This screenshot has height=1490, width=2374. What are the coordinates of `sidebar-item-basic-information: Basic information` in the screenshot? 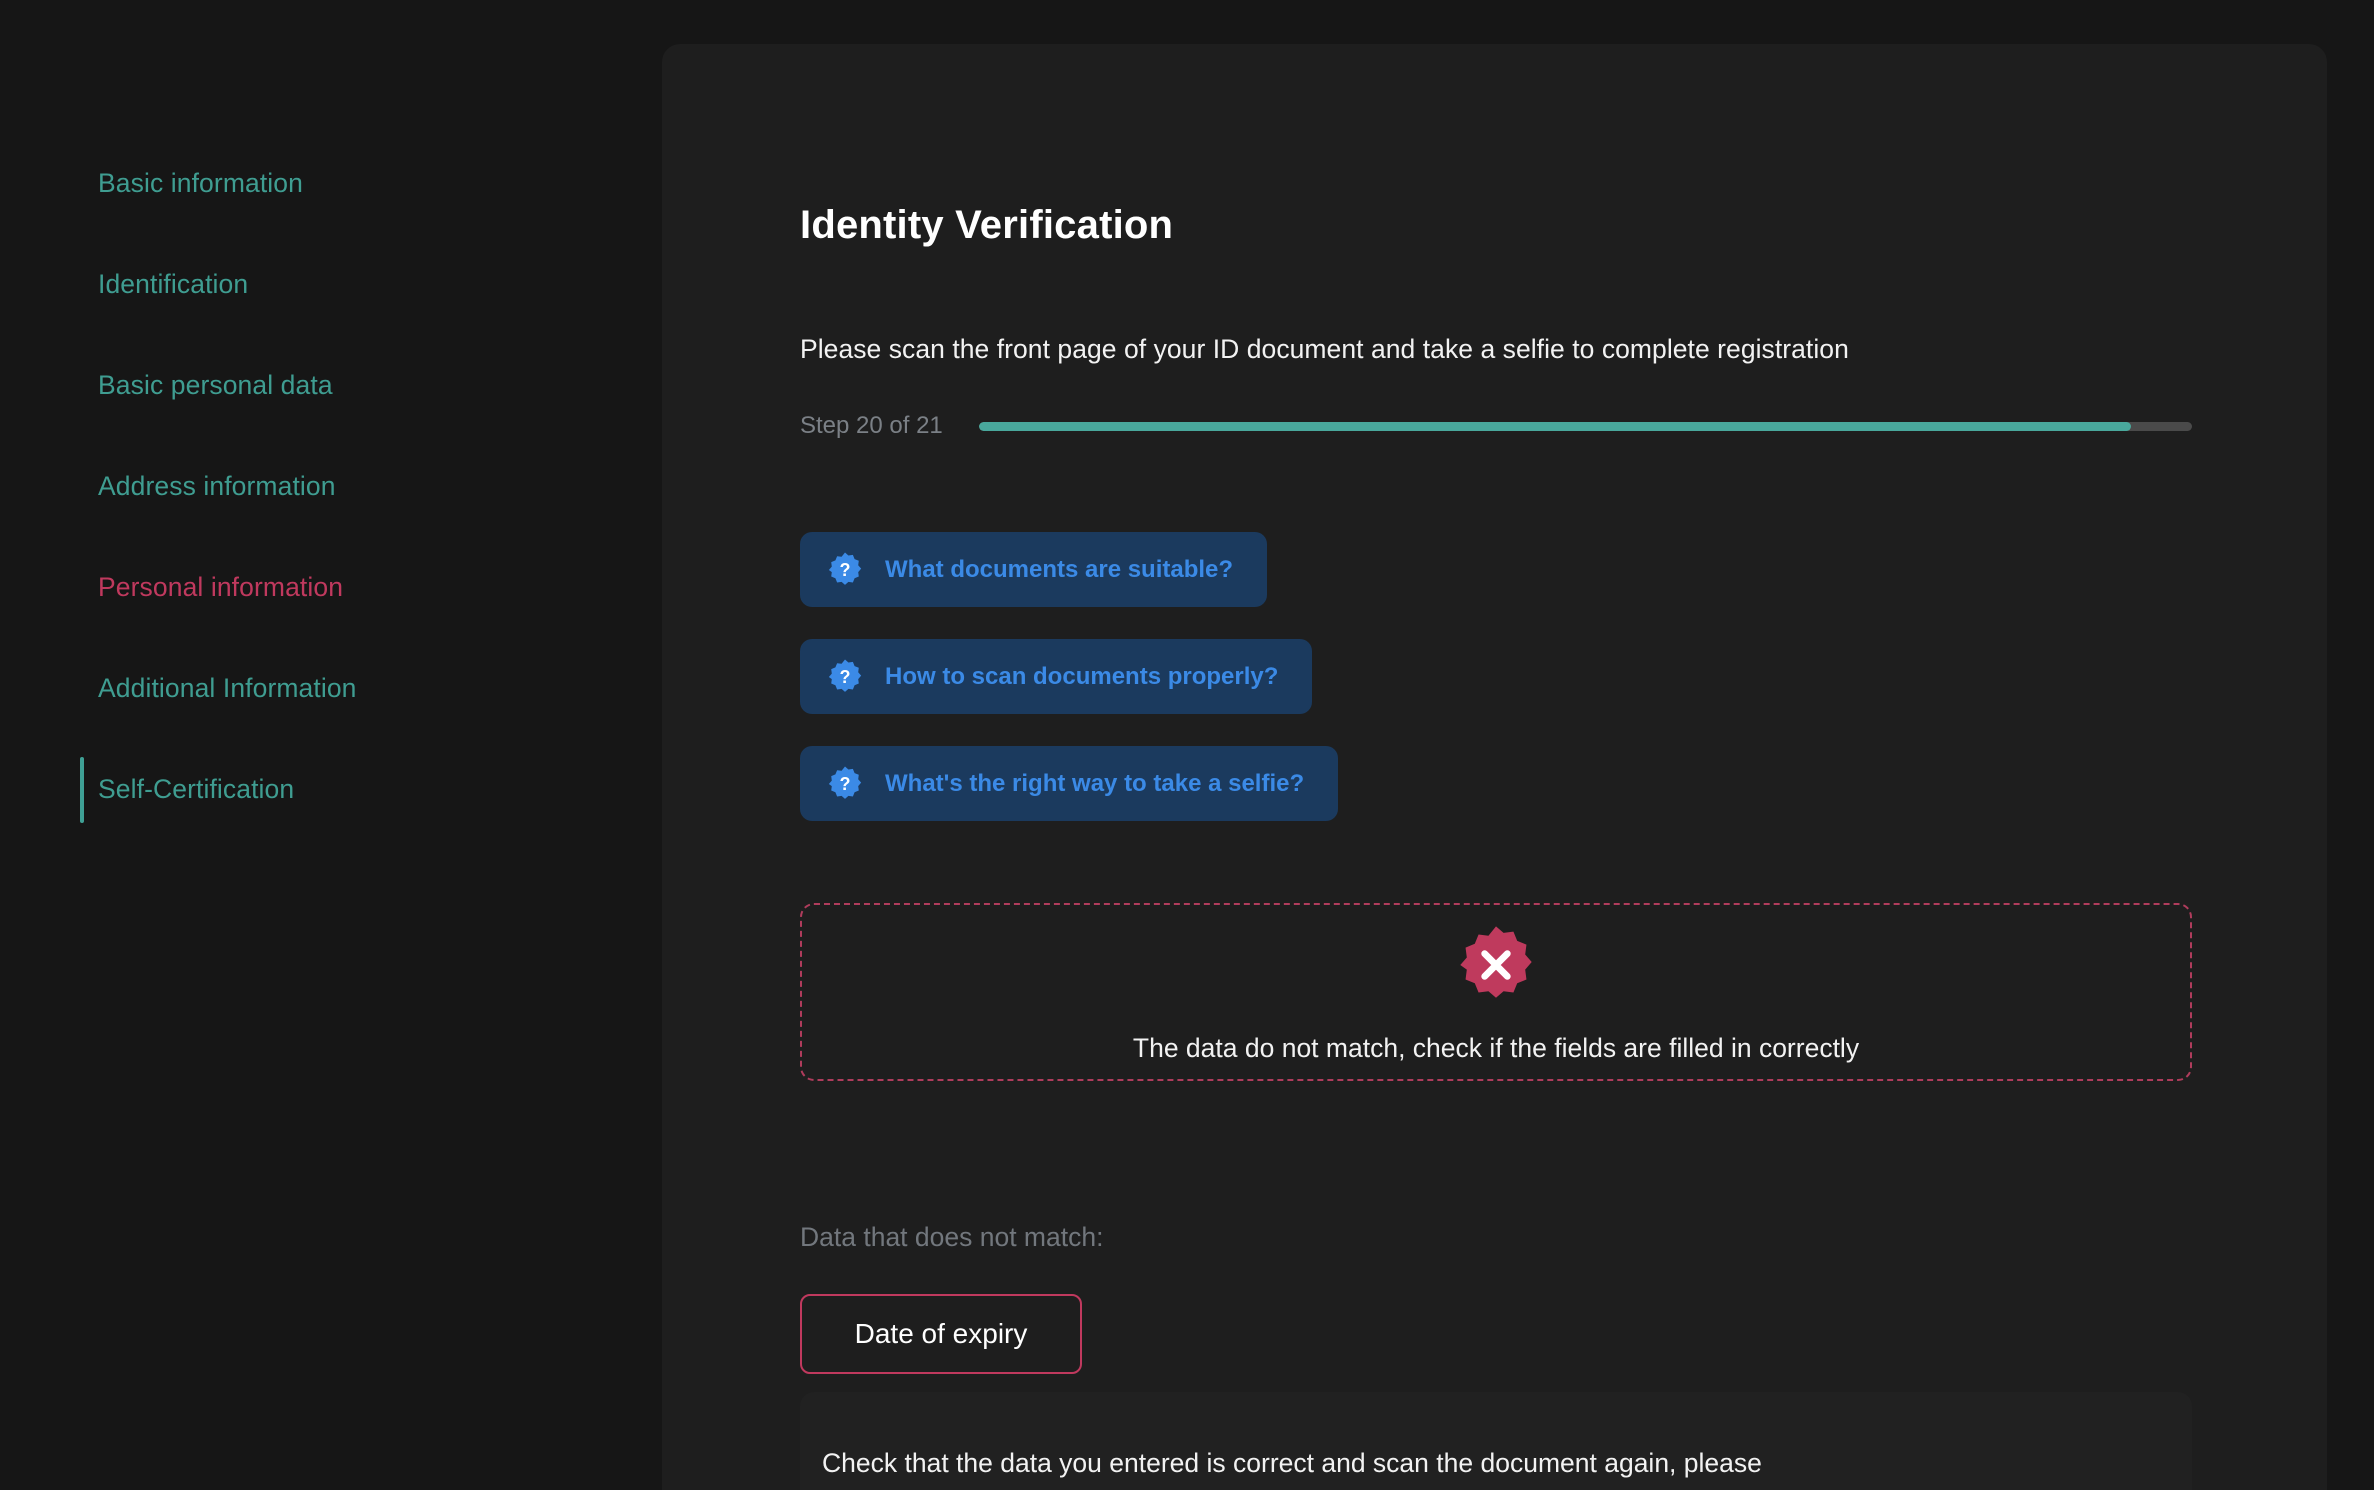 It's located at (331, 183).